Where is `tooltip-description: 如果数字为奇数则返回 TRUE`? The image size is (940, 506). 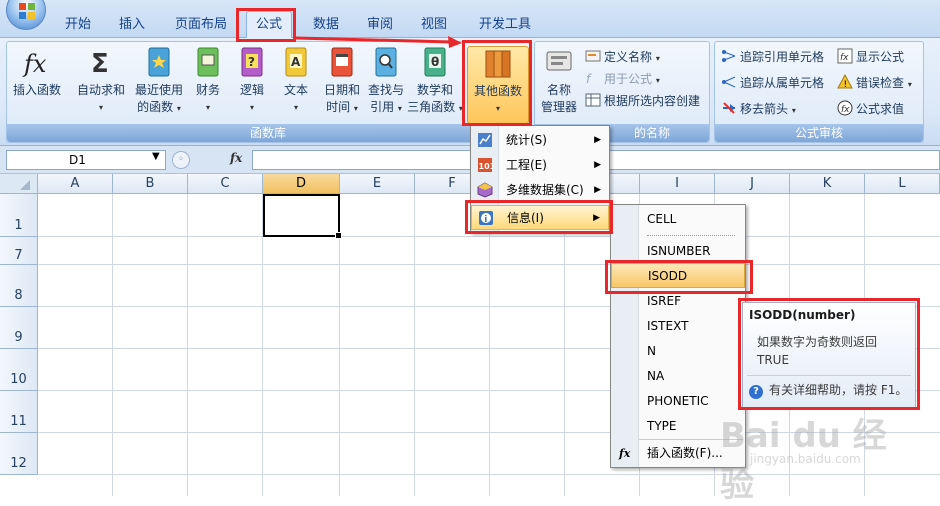 tooltip-description: 如果数字为奇数则返回 TRUE is located at coordinates (817, 351).